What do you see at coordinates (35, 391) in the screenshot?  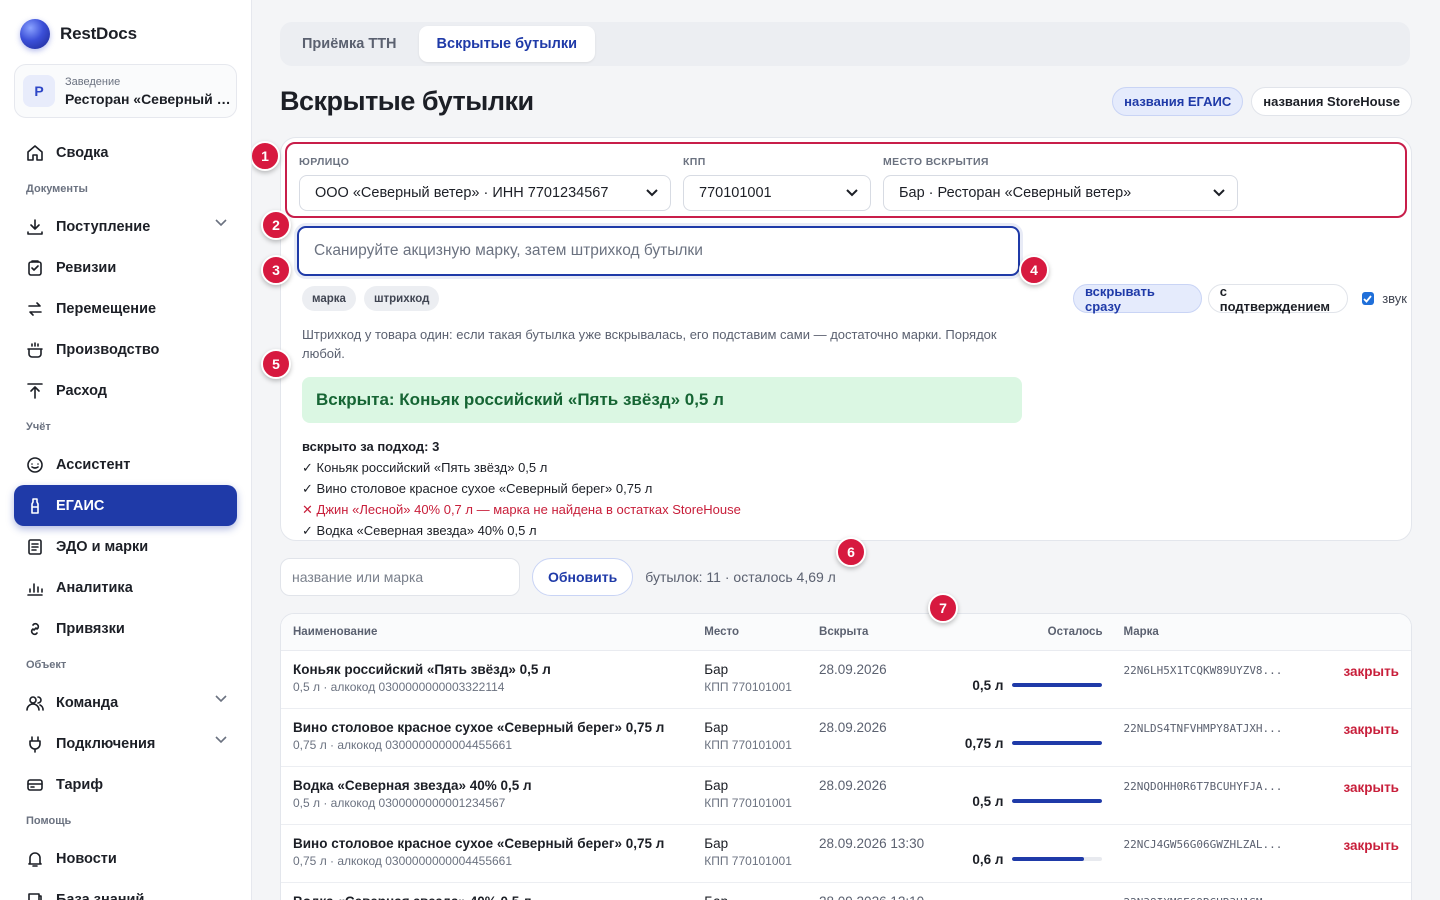 I see `upload-icon` at bounding box center [35, 391].